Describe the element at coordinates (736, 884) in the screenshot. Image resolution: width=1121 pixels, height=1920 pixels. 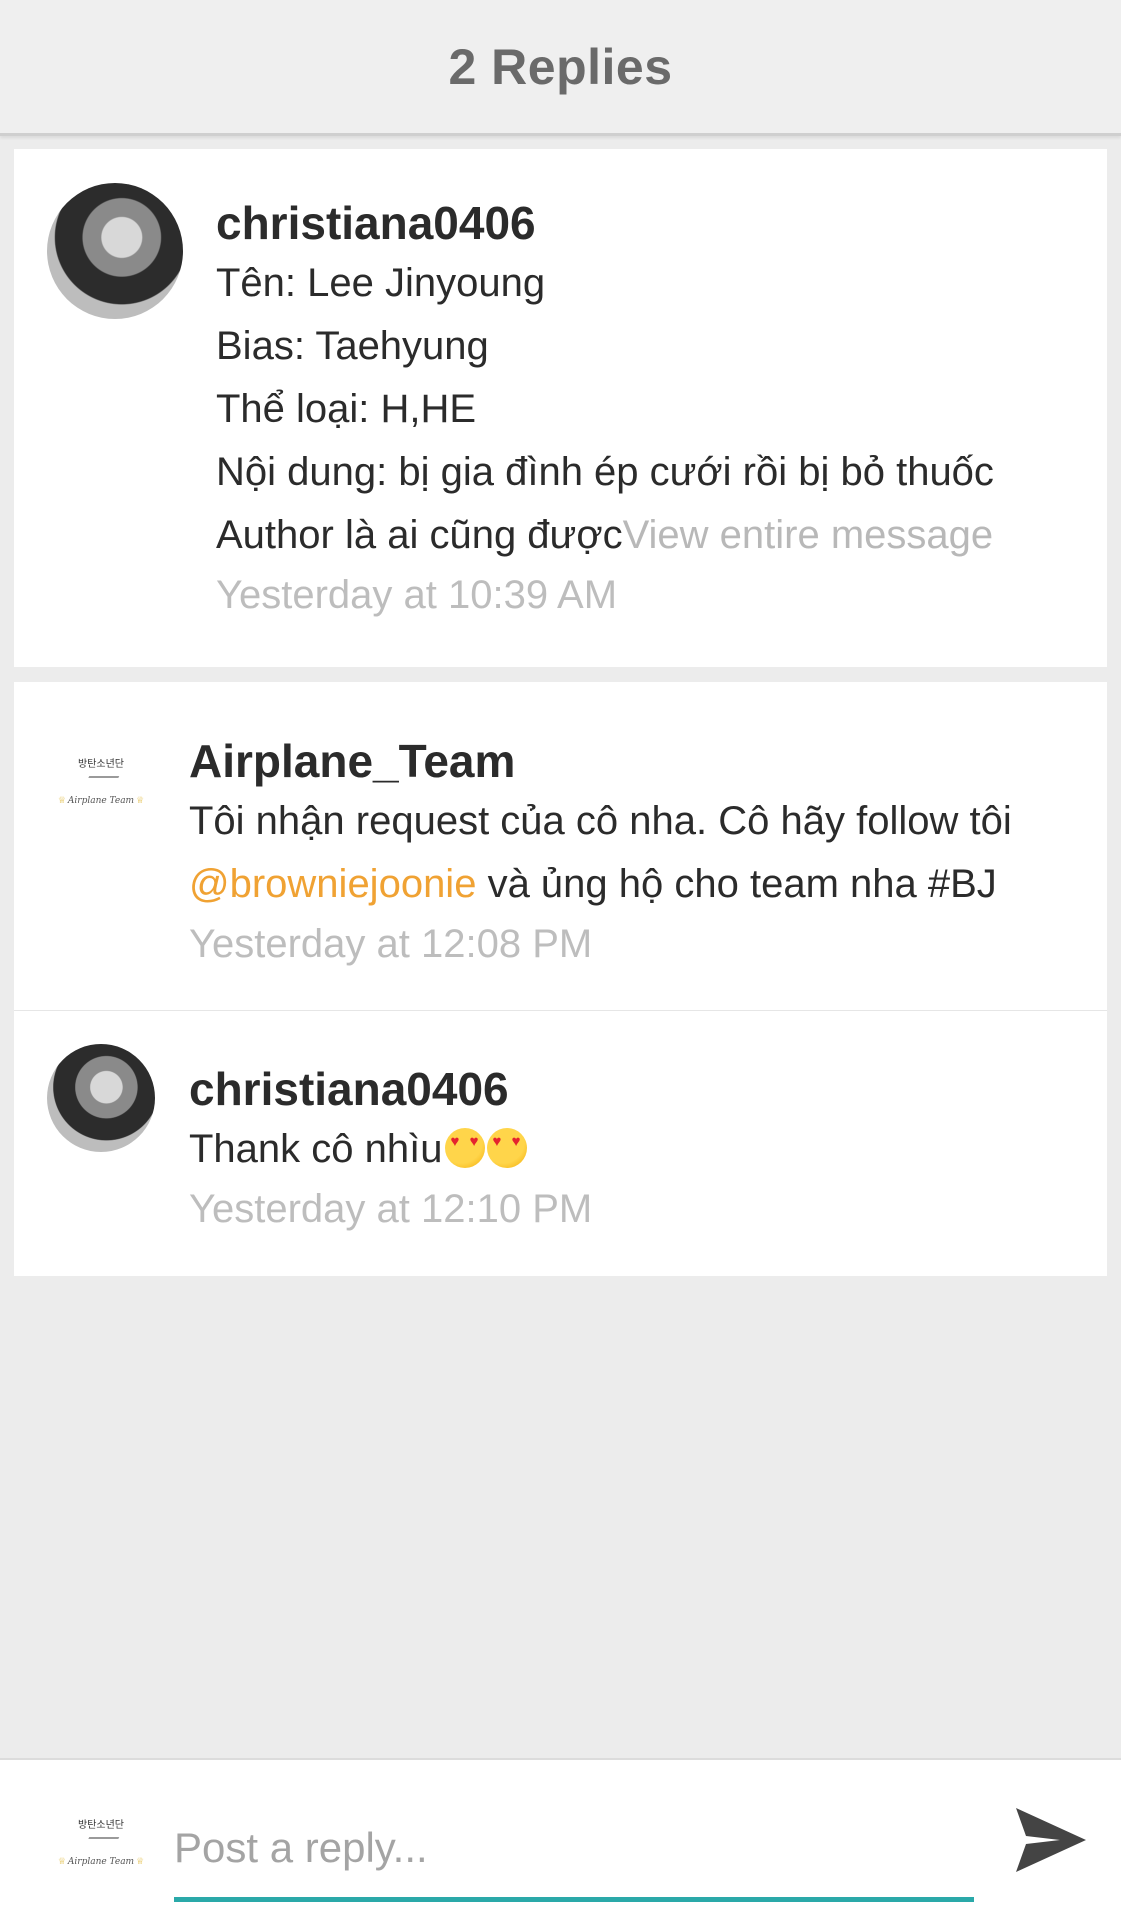
I see `reply-text-rest: và ủng hộ cho team nha #BJ` at that location.